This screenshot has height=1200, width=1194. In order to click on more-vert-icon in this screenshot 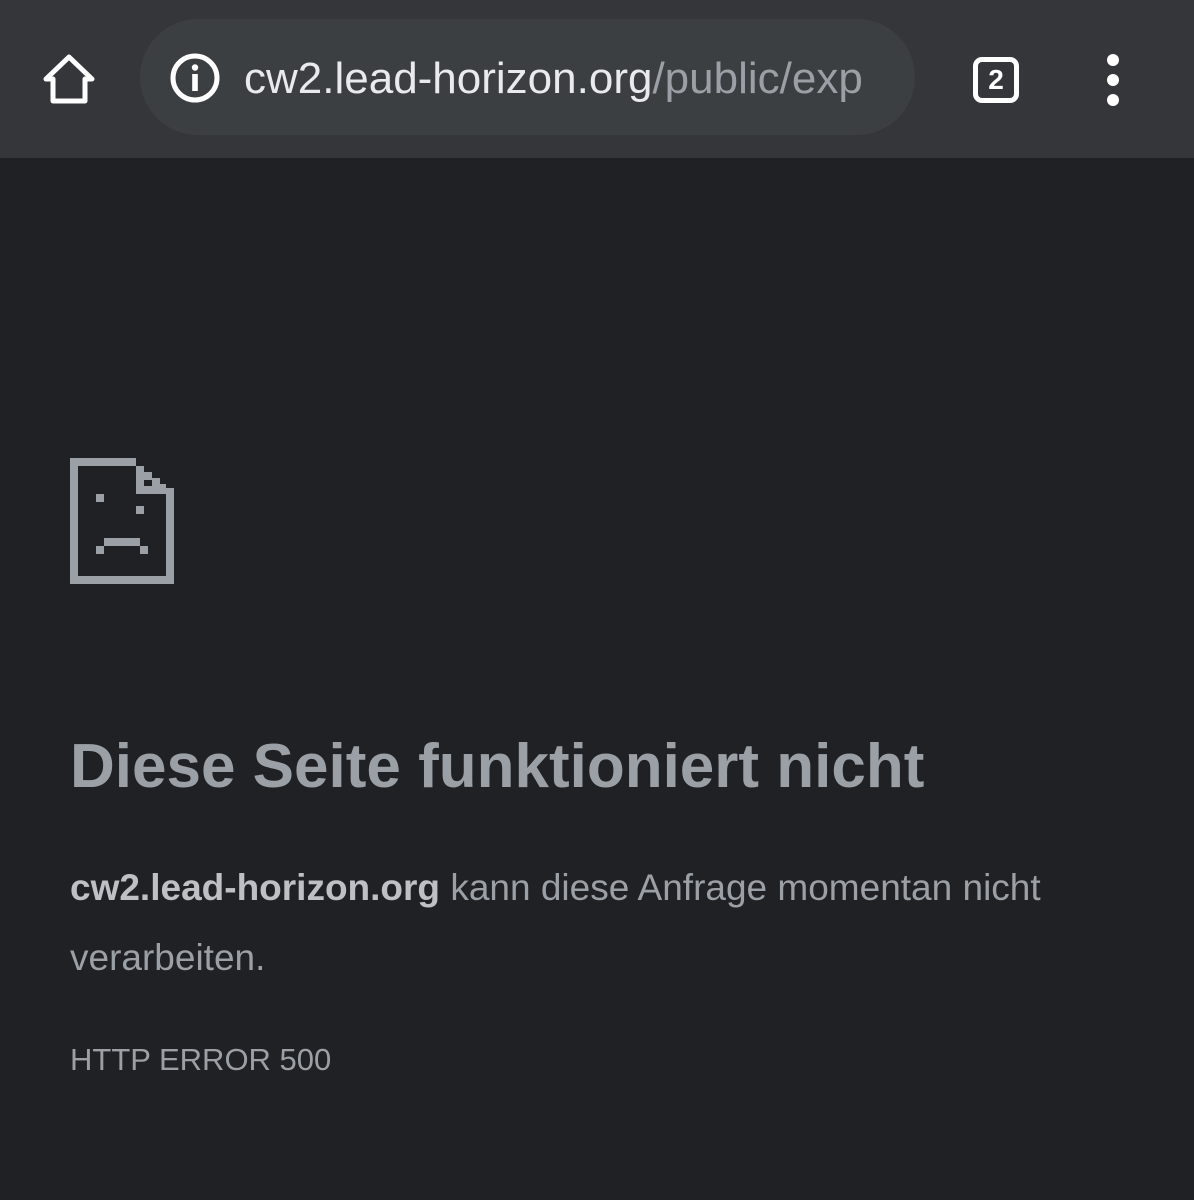, I will do `click(1113, 60)`.